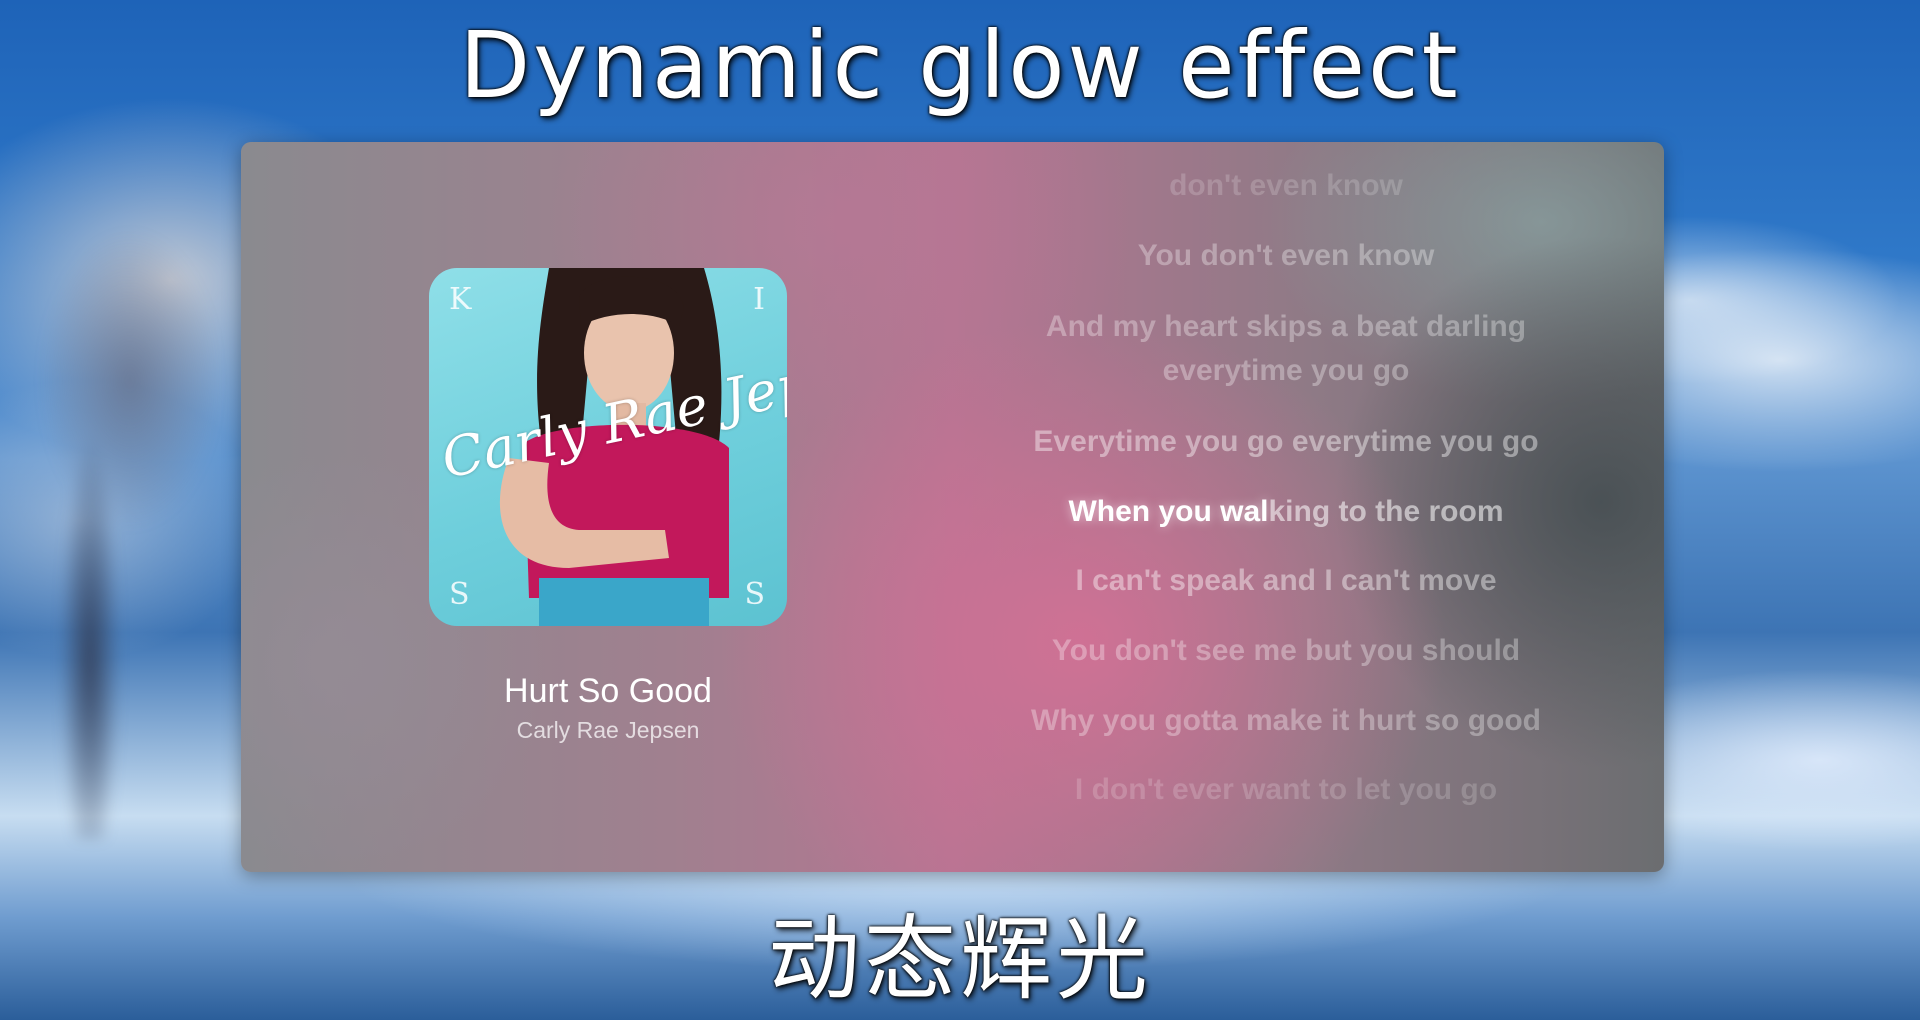 This screenshot has height=1020, width=1920. Describe the element at coordinates (1286, 327) in the screenshot. I see `lyric-line: And my heart skips a beat darling` at that location.